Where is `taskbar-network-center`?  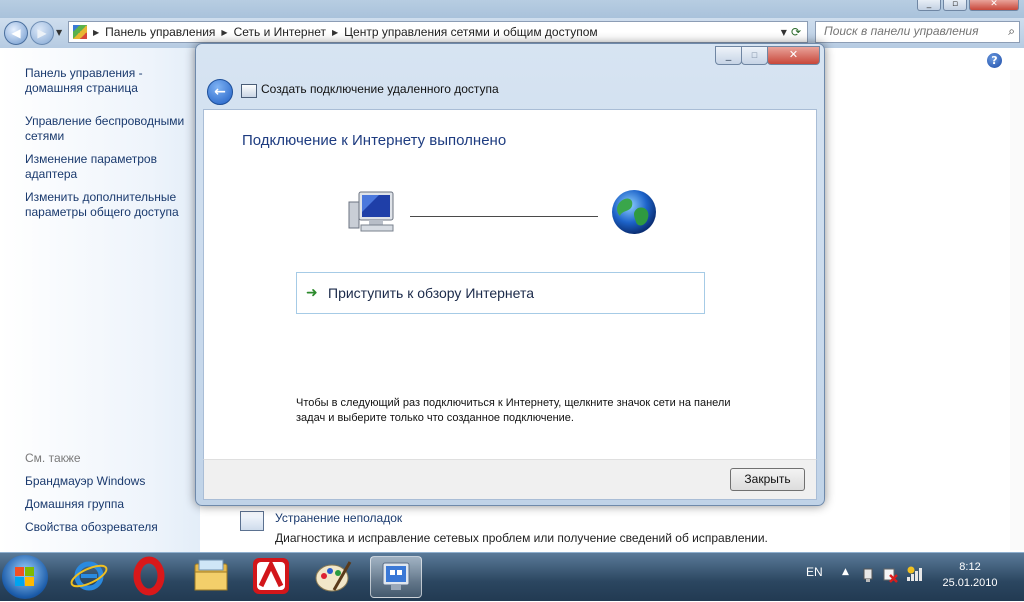
taskbar-network-center is located at coordinates (396, 577).